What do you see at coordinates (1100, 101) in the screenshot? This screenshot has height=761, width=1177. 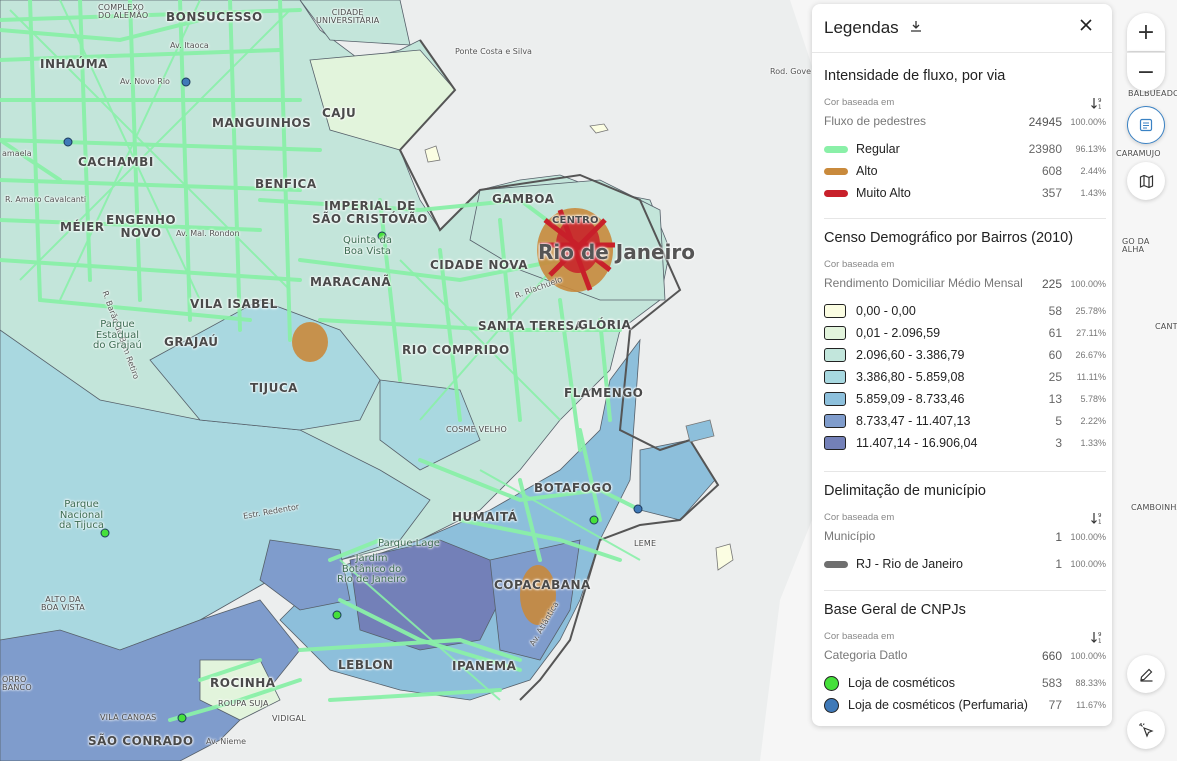 I see `svg-text: 9` at bounding box center [1100, 101].